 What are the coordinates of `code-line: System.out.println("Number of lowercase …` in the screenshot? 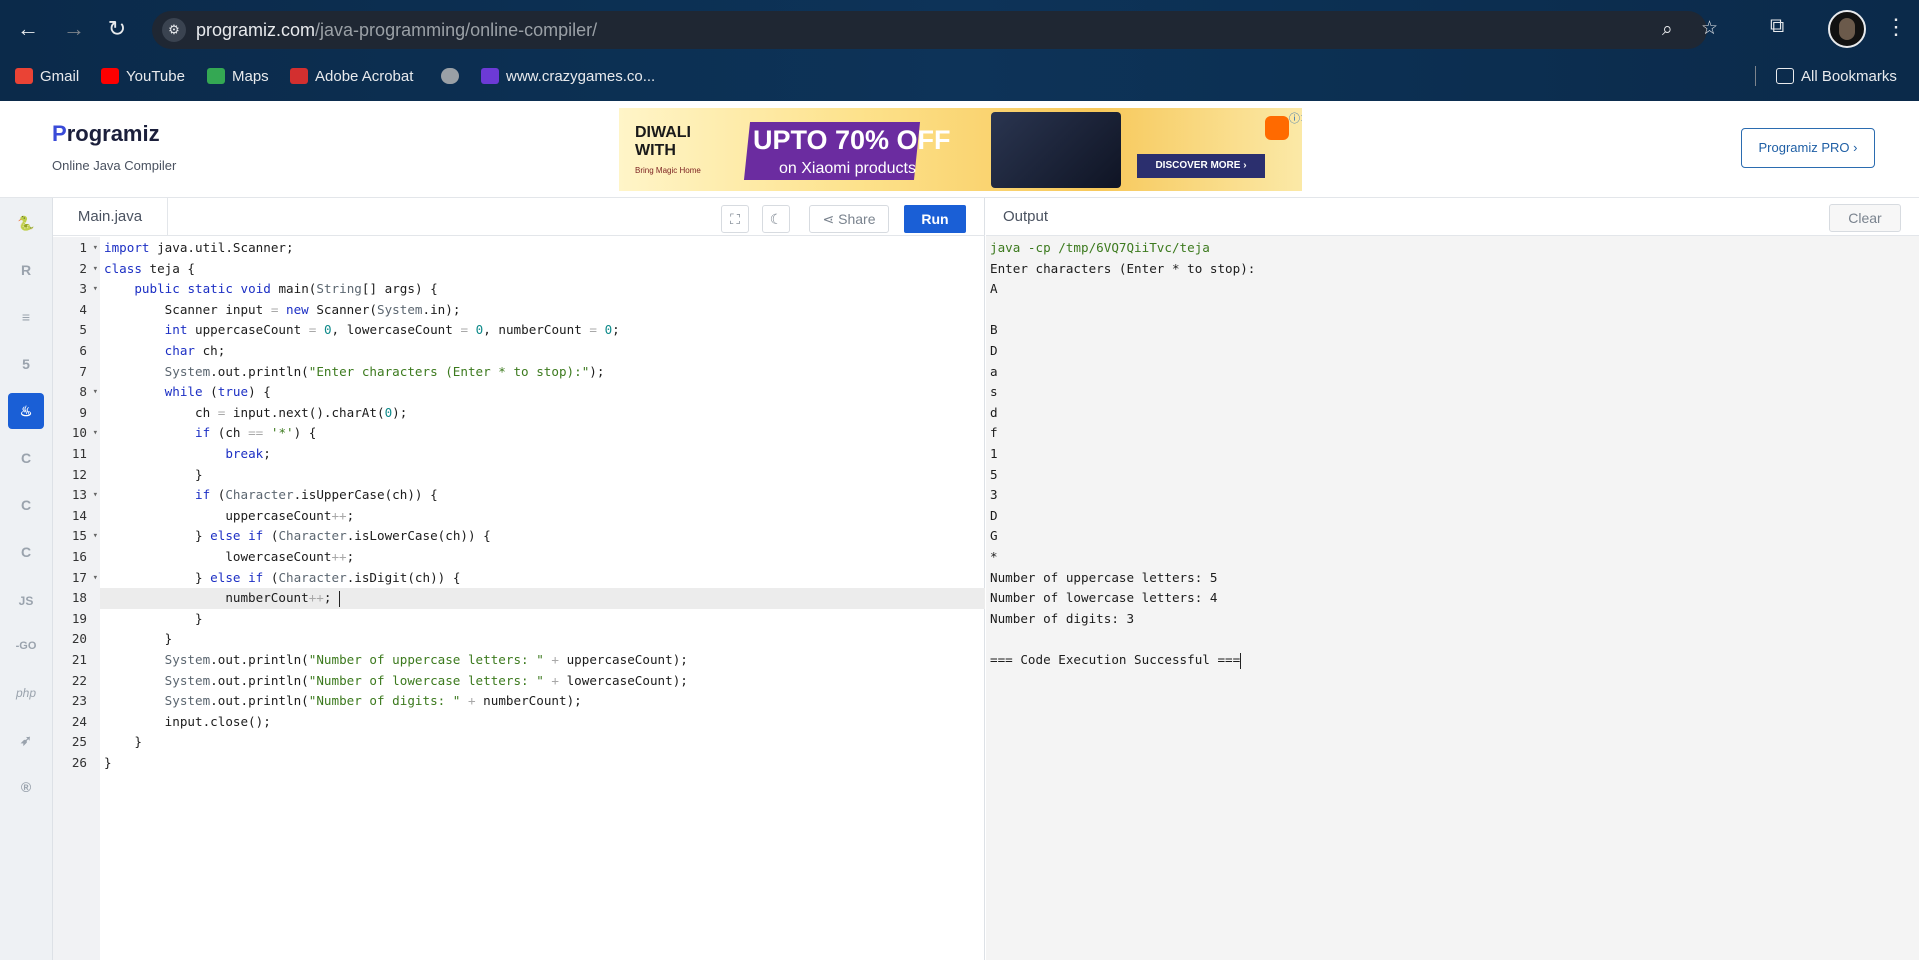 It's located at (542, 681).